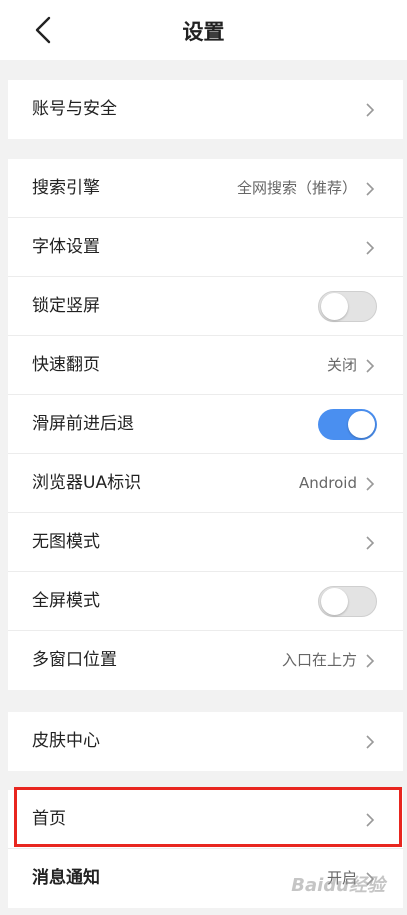 The height and width of the screenshot is (915, 407). Describe the element at coordinates (205, 247) in the screenshot. I see `settings-row-font: 字体设置` at that location.